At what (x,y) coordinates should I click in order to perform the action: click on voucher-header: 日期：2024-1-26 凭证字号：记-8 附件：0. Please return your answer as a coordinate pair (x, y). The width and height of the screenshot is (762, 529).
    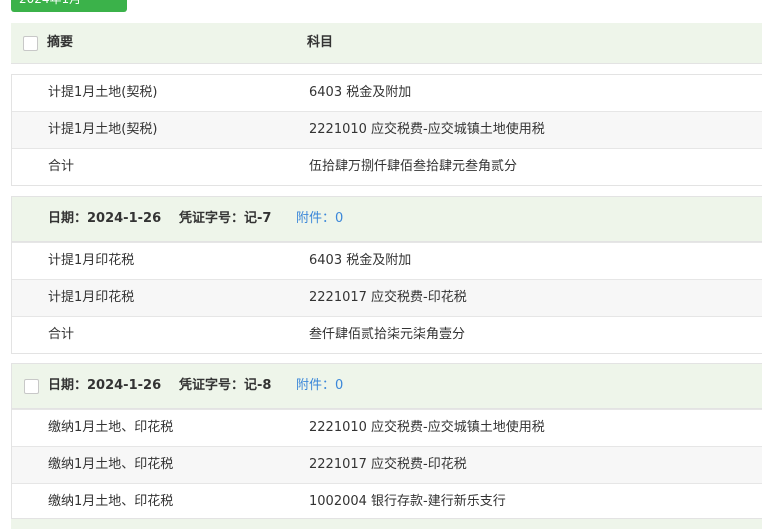
    Looking at the image, I should click on (387, 386).